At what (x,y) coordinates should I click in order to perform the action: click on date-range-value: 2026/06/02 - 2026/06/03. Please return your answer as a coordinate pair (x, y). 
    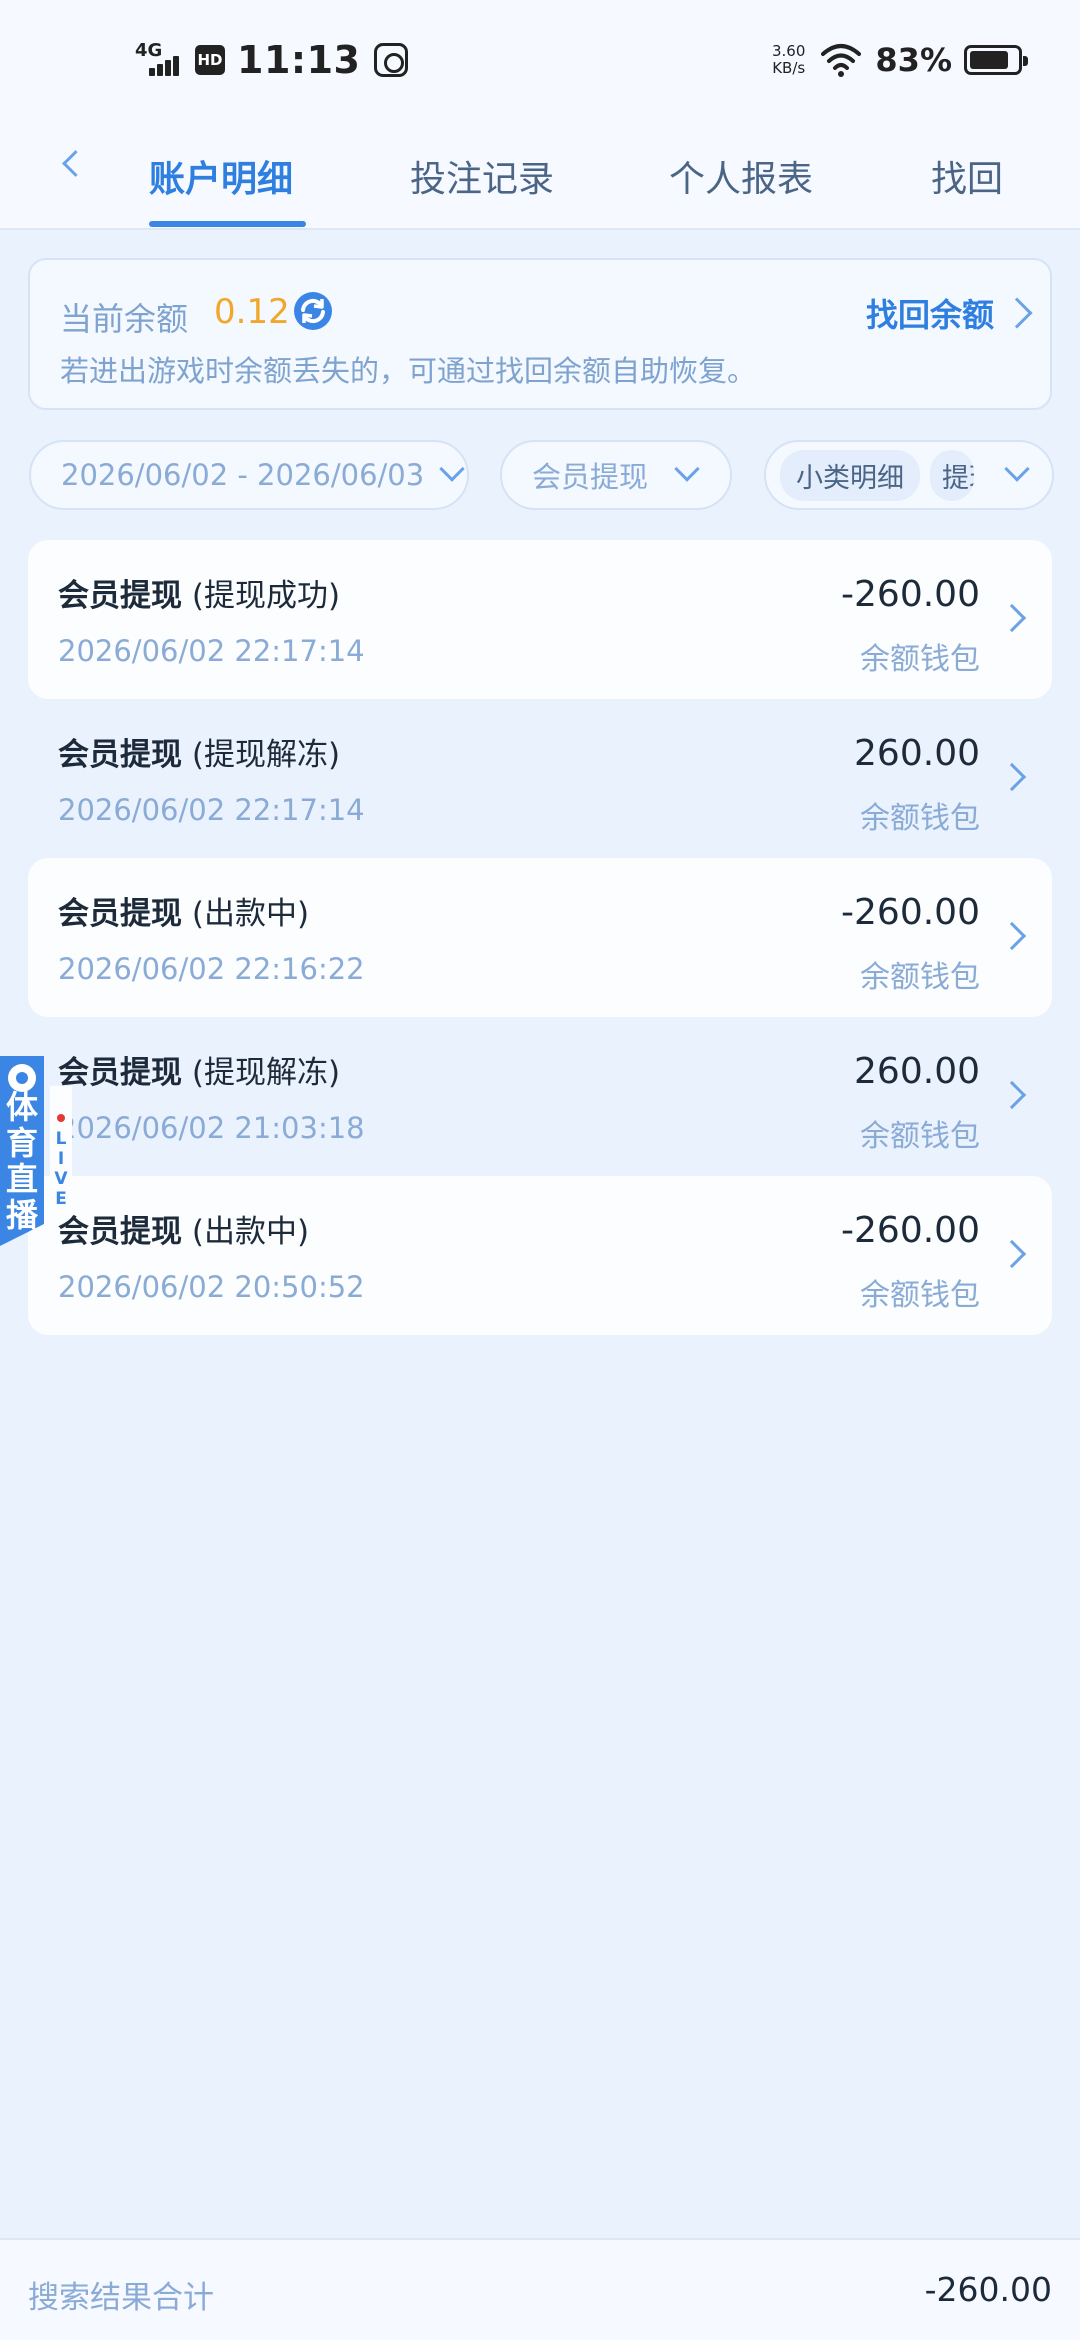
    Looking at the image, I should click on (243, 475).